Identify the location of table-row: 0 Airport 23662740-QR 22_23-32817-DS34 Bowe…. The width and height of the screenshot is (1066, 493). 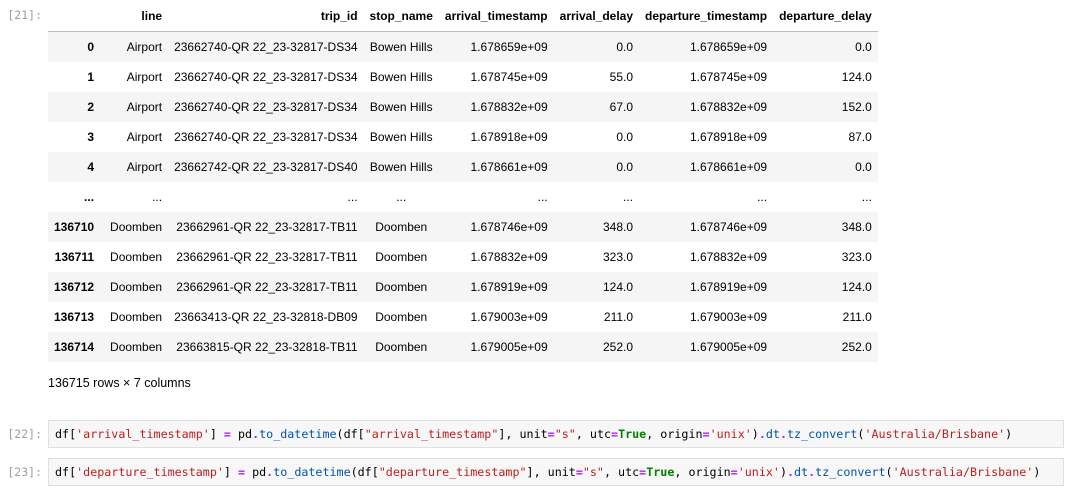
(463, 46).